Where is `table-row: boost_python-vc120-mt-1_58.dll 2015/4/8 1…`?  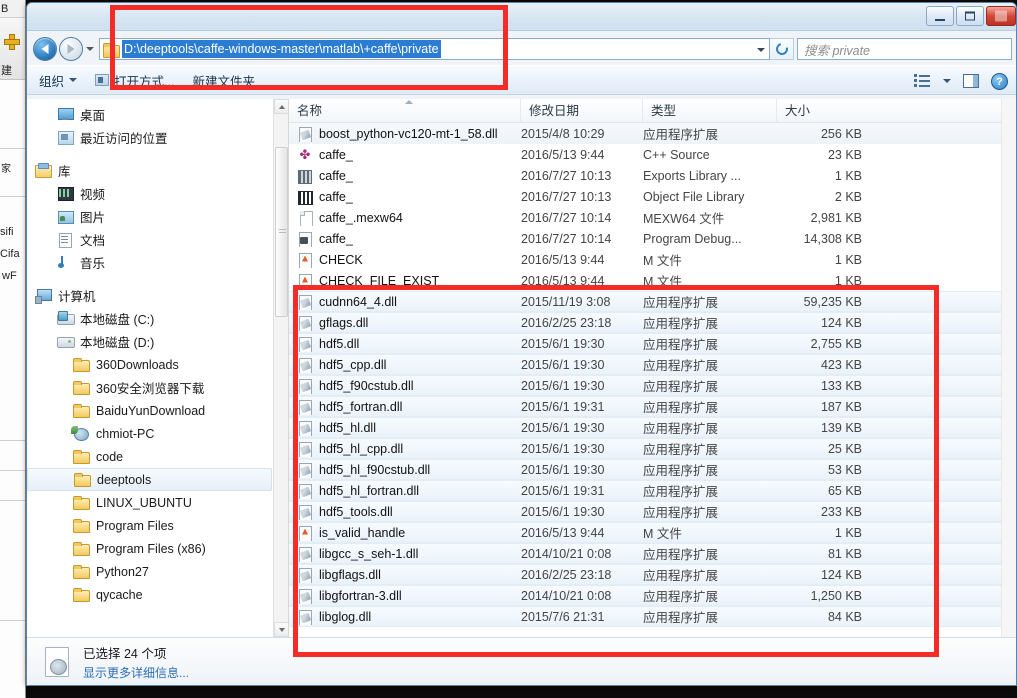 table-row: boost_python-vc120-mt-1_58.dll 2015/4/8 1… is located at coordinates (652, 133).